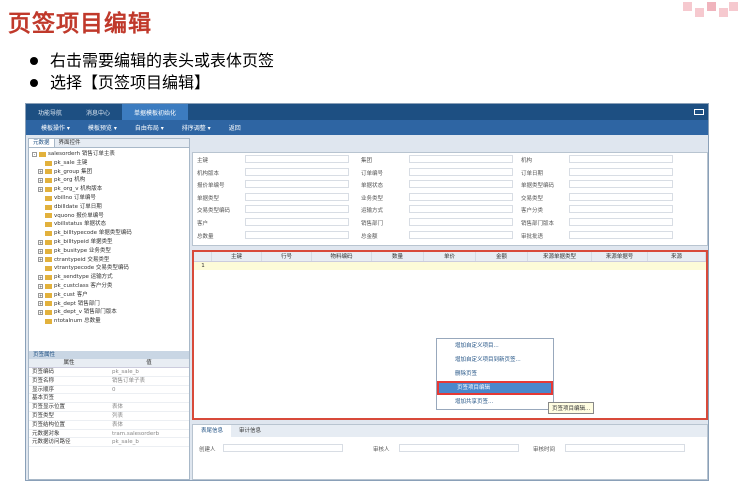 This screenshot has width=739, height=488. Describe the element at coordinates (109, 154) in the screenshot. I see `tree-node: - salesorderh 销售订单主表` at that location.